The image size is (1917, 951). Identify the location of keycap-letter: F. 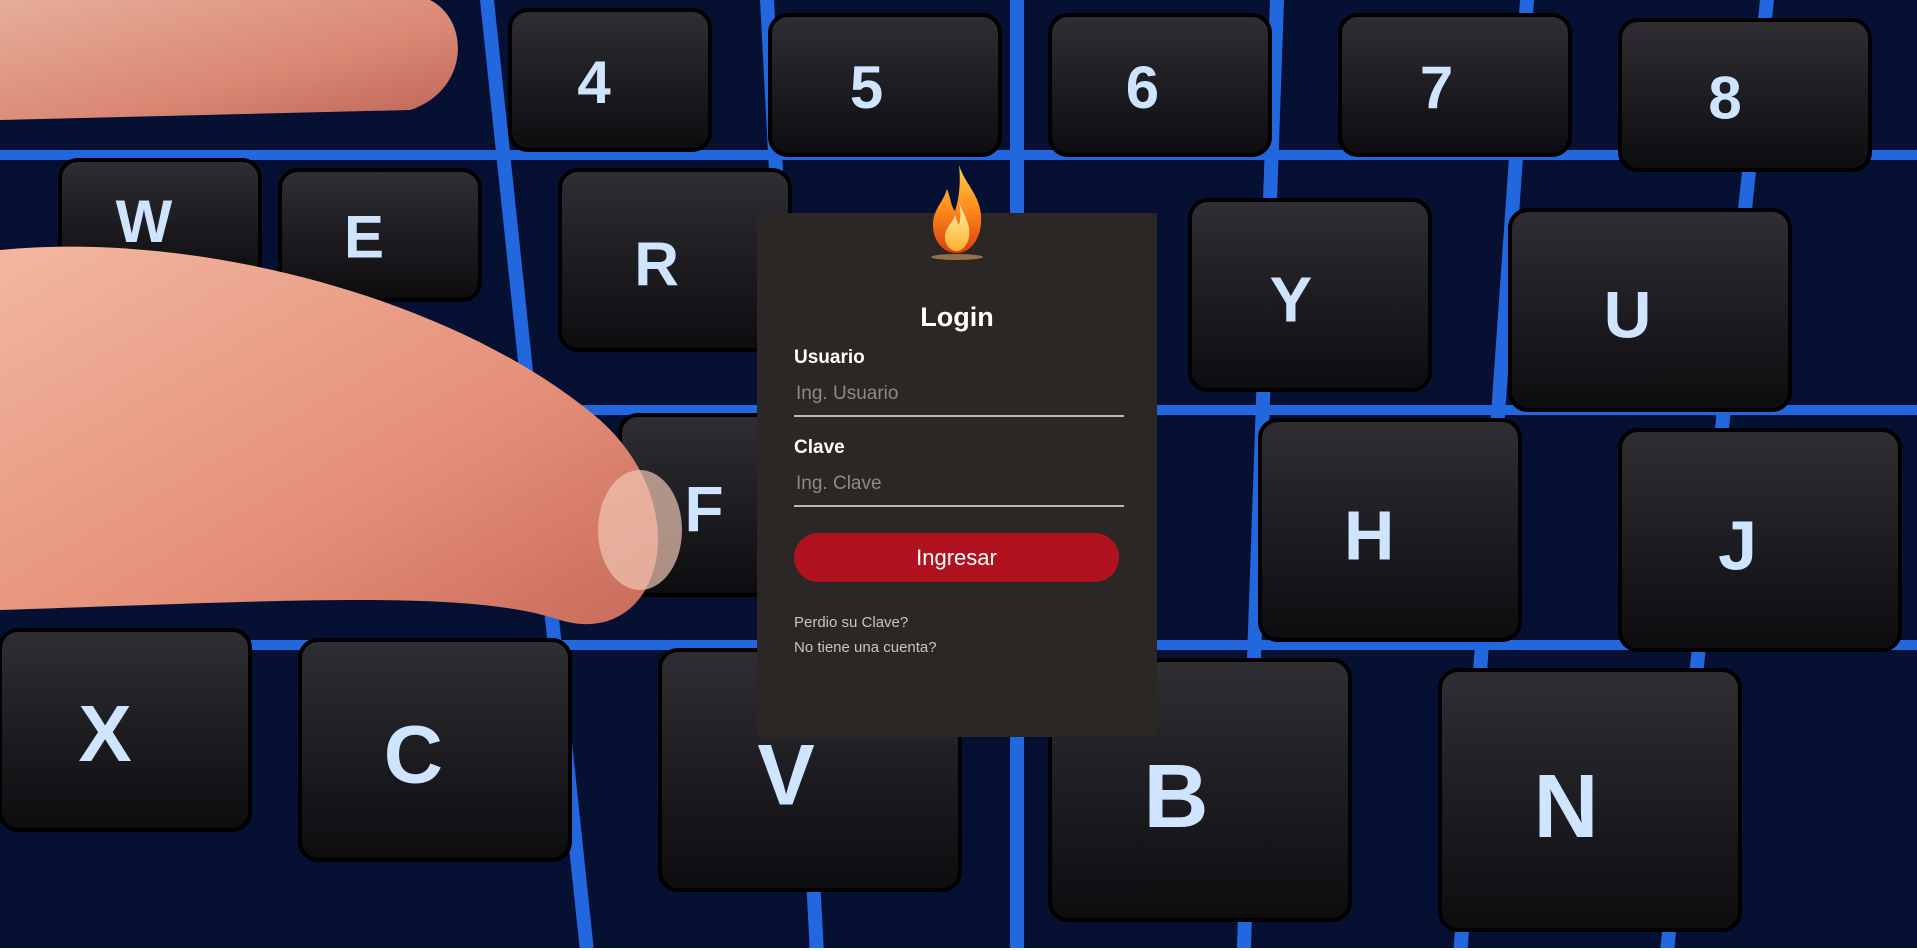
(703, 509).